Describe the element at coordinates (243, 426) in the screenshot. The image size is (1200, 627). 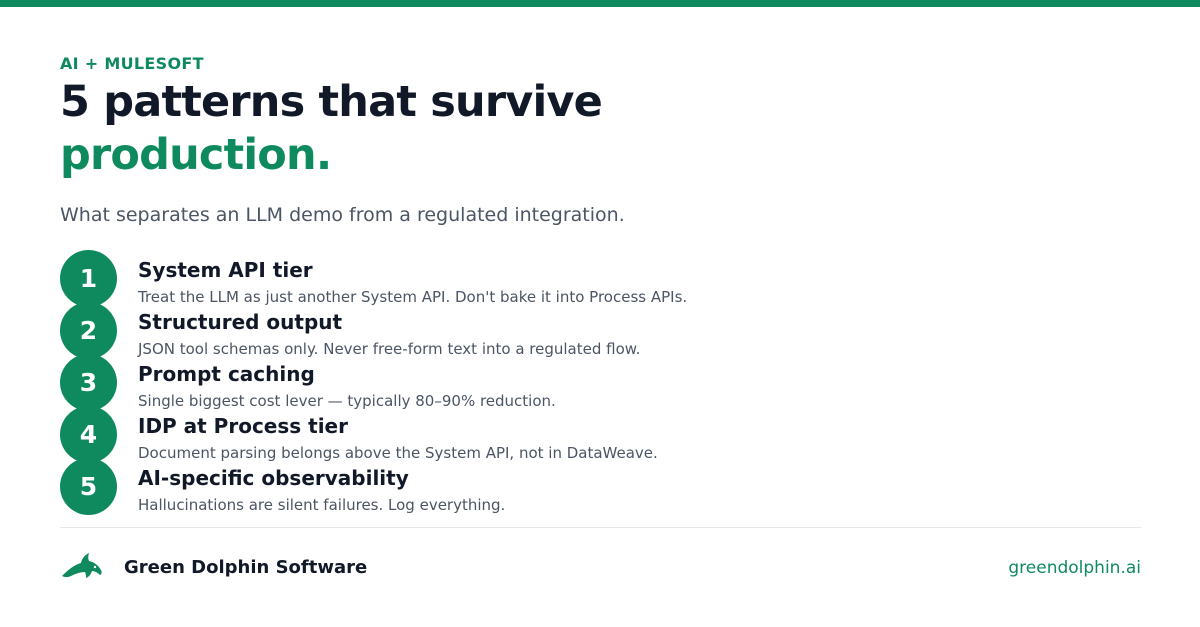
I see `pattern-title: IDP at Process tier` at that location.